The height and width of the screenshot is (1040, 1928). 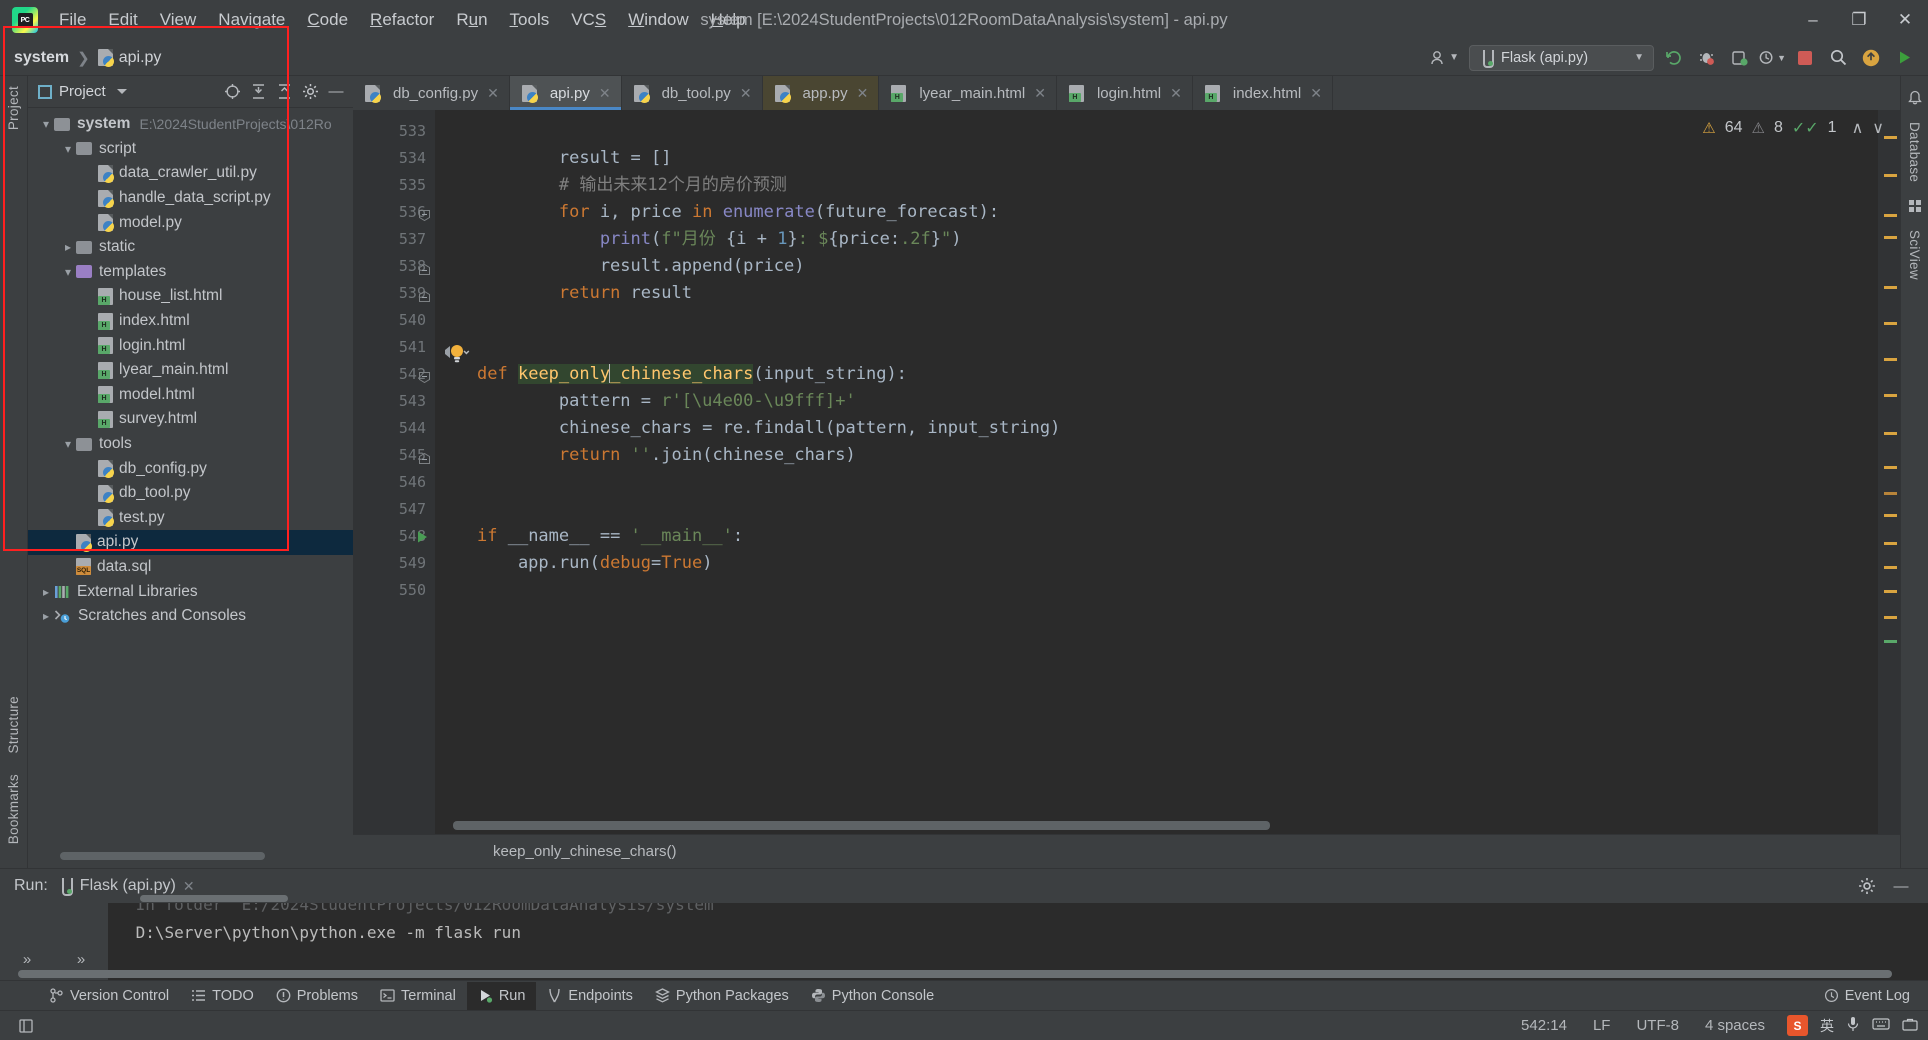 What do you see at coordinates (590, 996) in the screenshot?
I see `tool-window-button-endpoints: Endpoints` at bounding box center [590, 996].